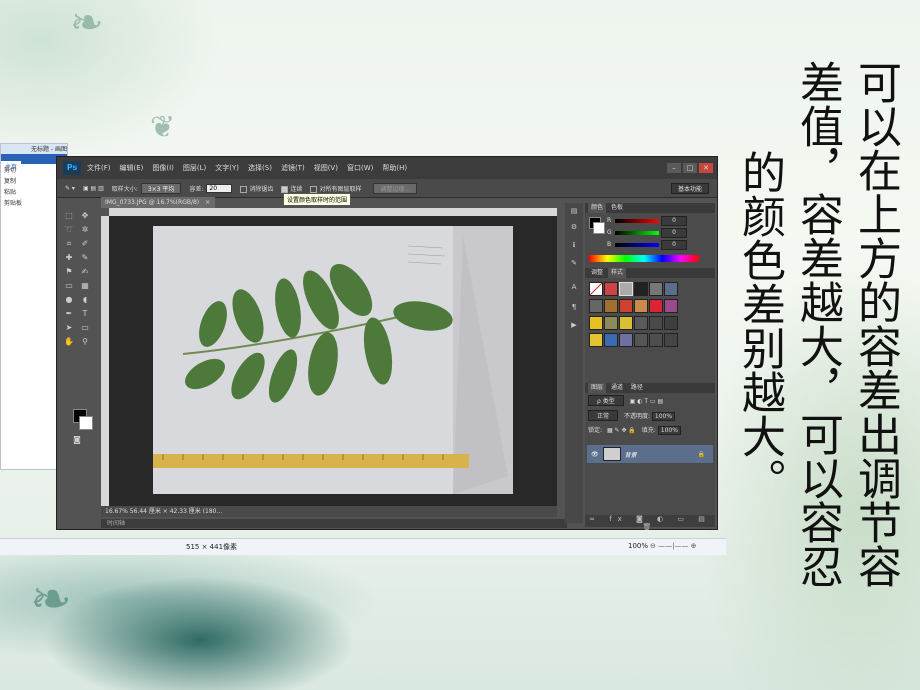 The image size is (920, 690). I want to click on menu-window: 窗口(W), so click(360, 168).